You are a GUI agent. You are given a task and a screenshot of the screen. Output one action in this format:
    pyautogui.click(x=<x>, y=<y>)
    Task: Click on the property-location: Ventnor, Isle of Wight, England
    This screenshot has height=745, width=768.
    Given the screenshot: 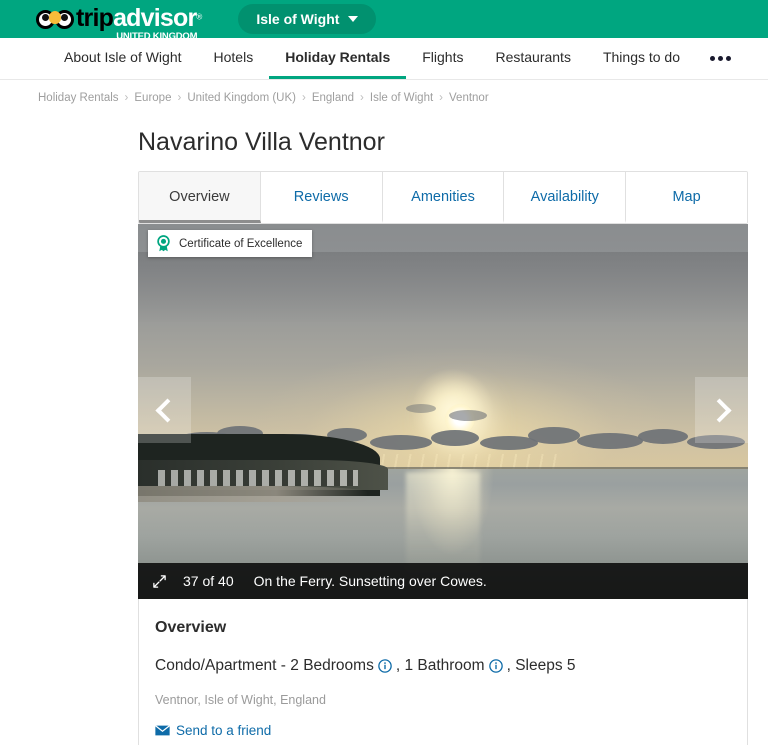 What is the action you would take?
    pyautogui.click(x=240, y=700)
    